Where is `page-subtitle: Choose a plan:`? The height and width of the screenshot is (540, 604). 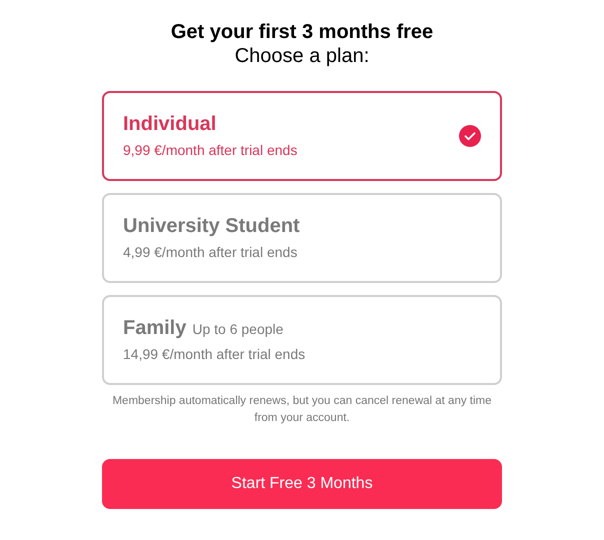
page-subtitle: Choose a plan: is located at coordinates (302, 56).